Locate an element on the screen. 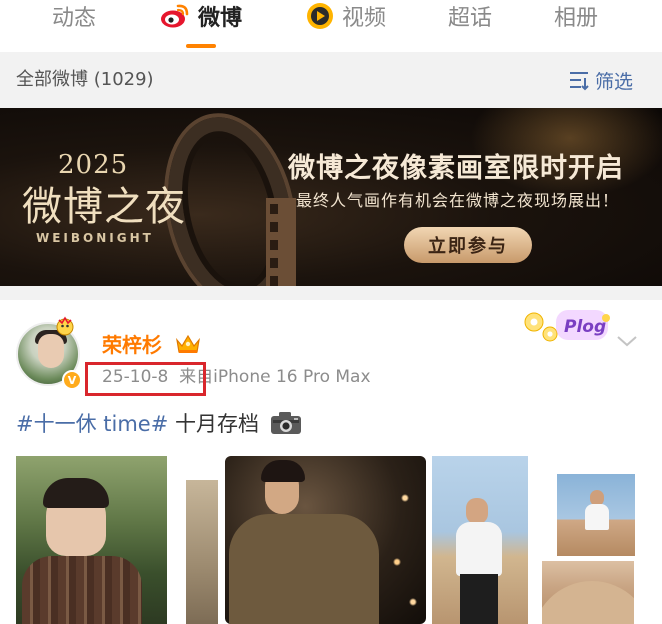  video-icon is located at coordinates (320, 19).